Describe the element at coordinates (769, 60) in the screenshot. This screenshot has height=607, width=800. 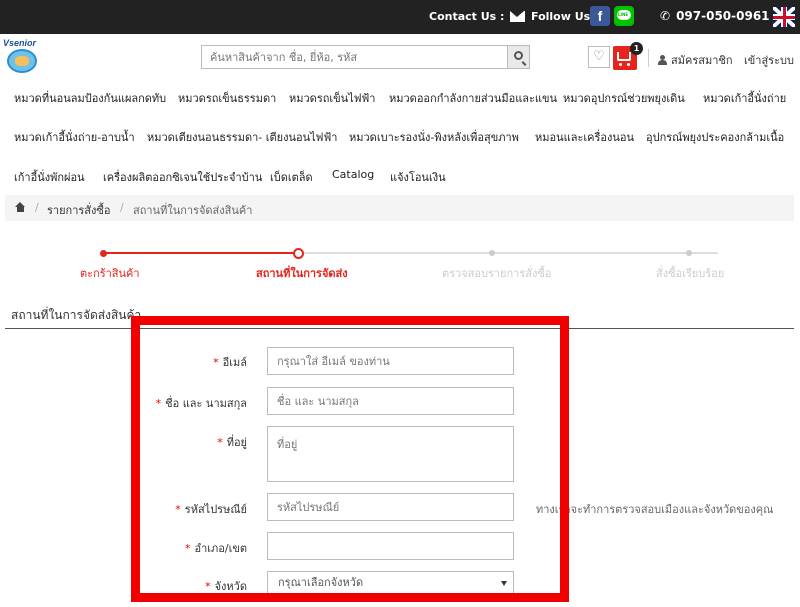
I see `login-link: เข้าสู่ระบบ` at that location.